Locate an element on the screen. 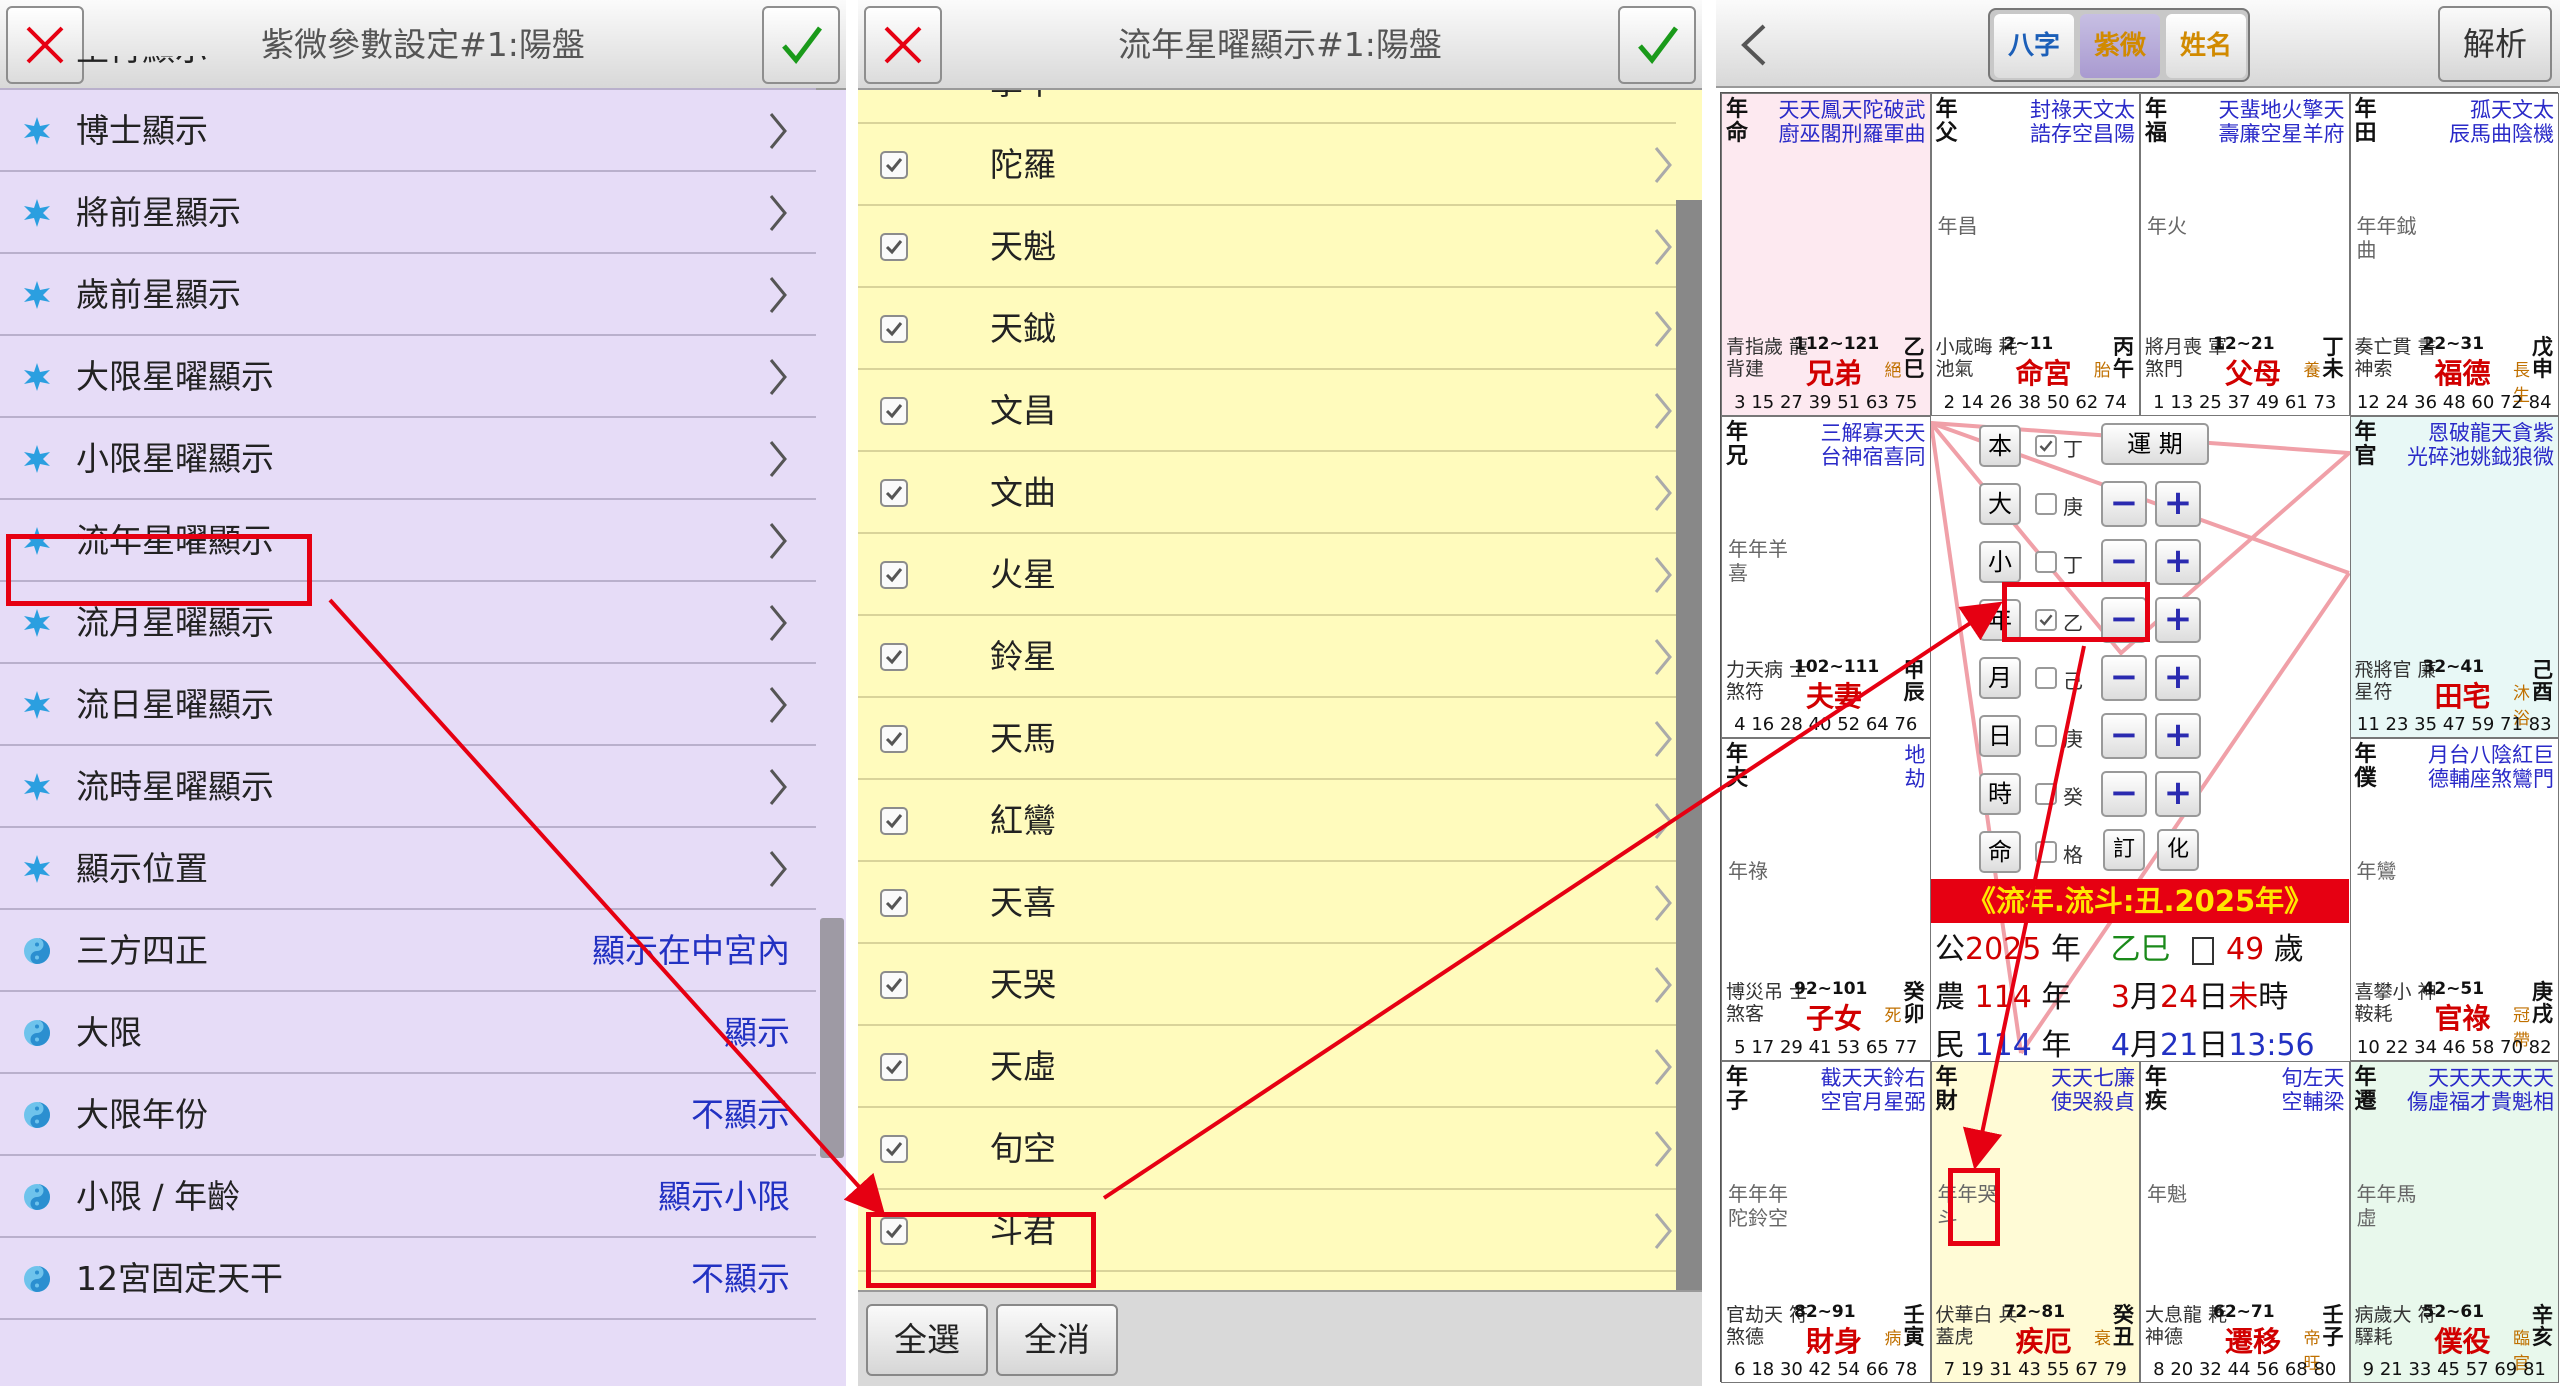 This screenshot has height=1386, width=2560. segment-name: 姓名 is located at coordinates (2206, 46).